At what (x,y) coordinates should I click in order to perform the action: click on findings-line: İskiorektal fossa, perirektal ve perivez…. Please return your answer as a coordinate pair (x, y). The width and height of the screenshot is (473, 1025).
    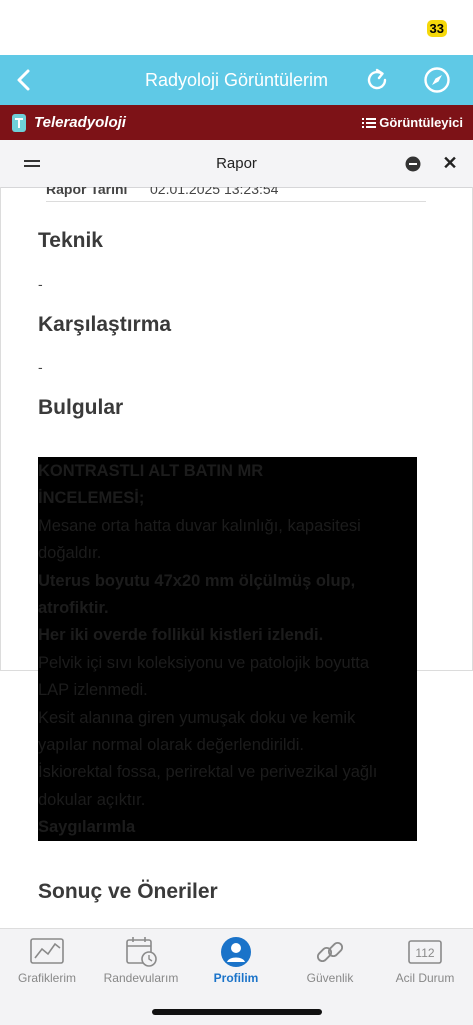
    Looking at the image, I should click on (208, 772).